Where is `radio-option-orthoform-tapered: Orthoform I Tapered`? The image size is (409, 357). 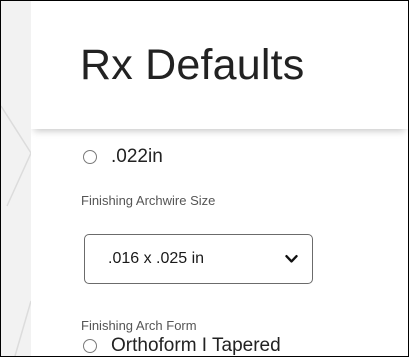 radio-option-orthoform-tapered: Orthoform I Tapered is located at coordinates (182, 345).